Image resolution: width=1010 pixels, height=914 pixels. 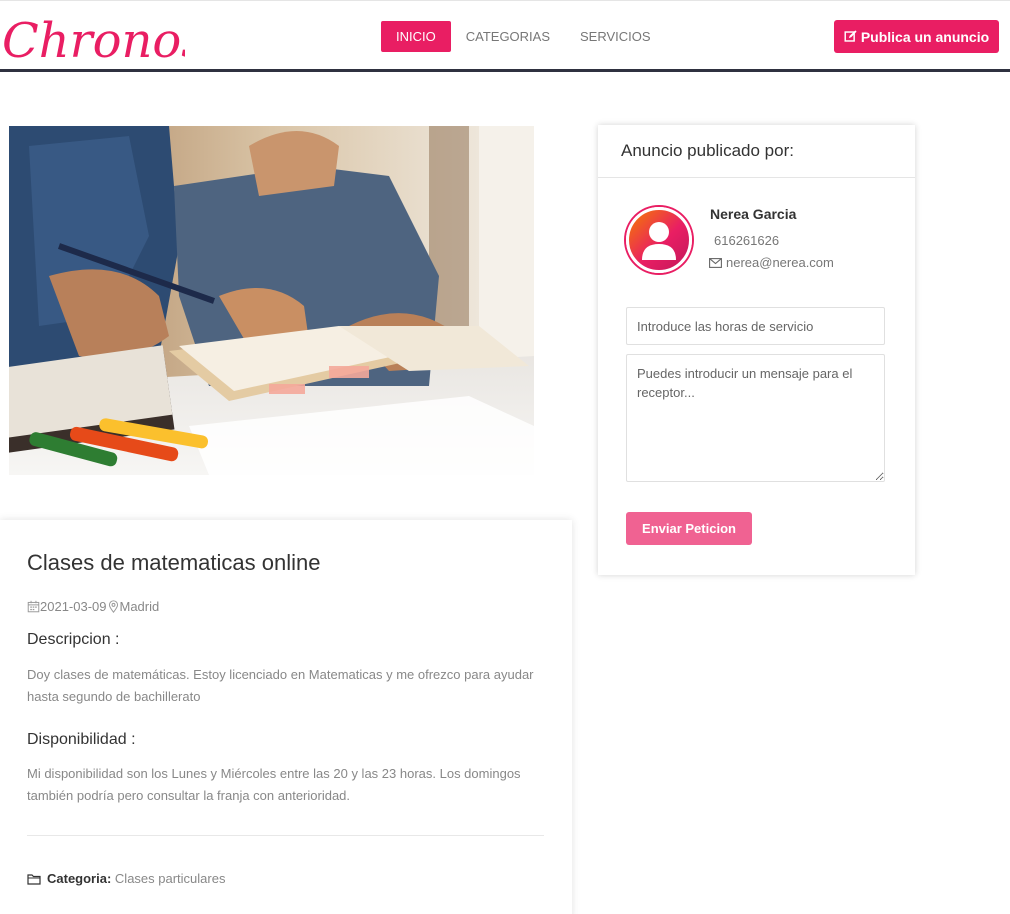 What do you see at coordinates (756, 151) in the screenshot?
I see `publisher-heading: Anuncio publicado por:` at bounding box center [756, 151].